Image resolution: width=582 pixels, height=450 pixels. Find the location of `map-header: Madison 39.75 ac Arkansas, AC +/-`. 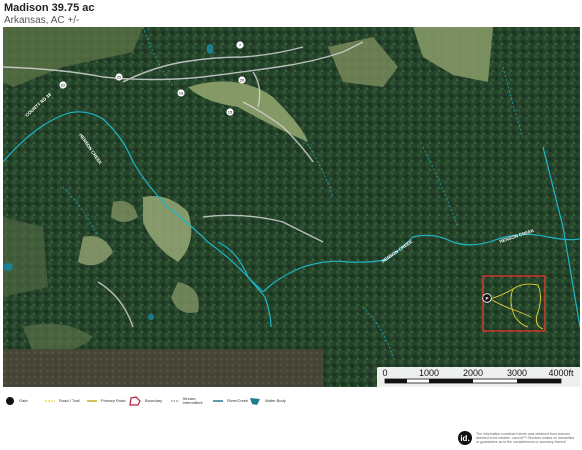

map-header: Madison 39.75 ac Arkansas, AC +/- is located at coordinates (49, 14).